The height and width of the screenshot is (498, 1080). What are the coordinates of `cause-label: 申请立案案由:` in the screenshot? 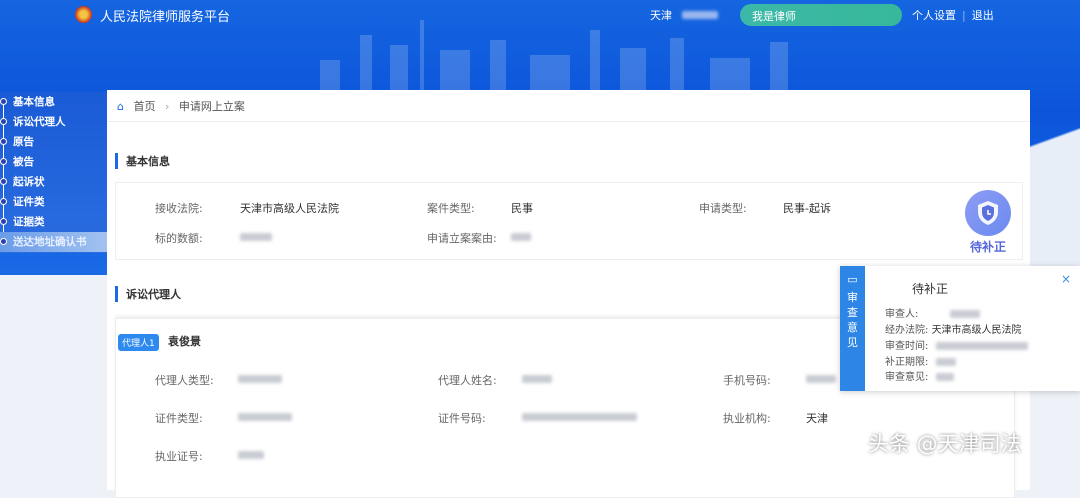 It's located at (462, 238).